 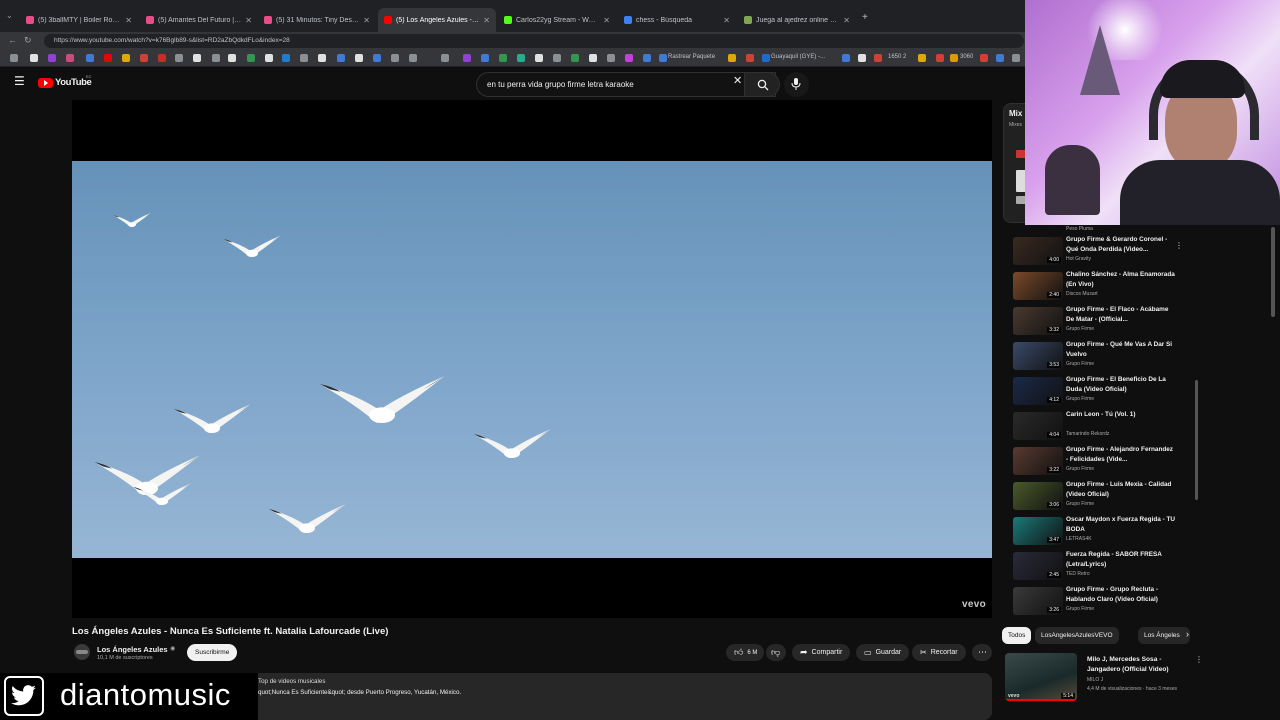 I want to click on playlist-thumbnail: 3:06, so click(x=1038, y=496).